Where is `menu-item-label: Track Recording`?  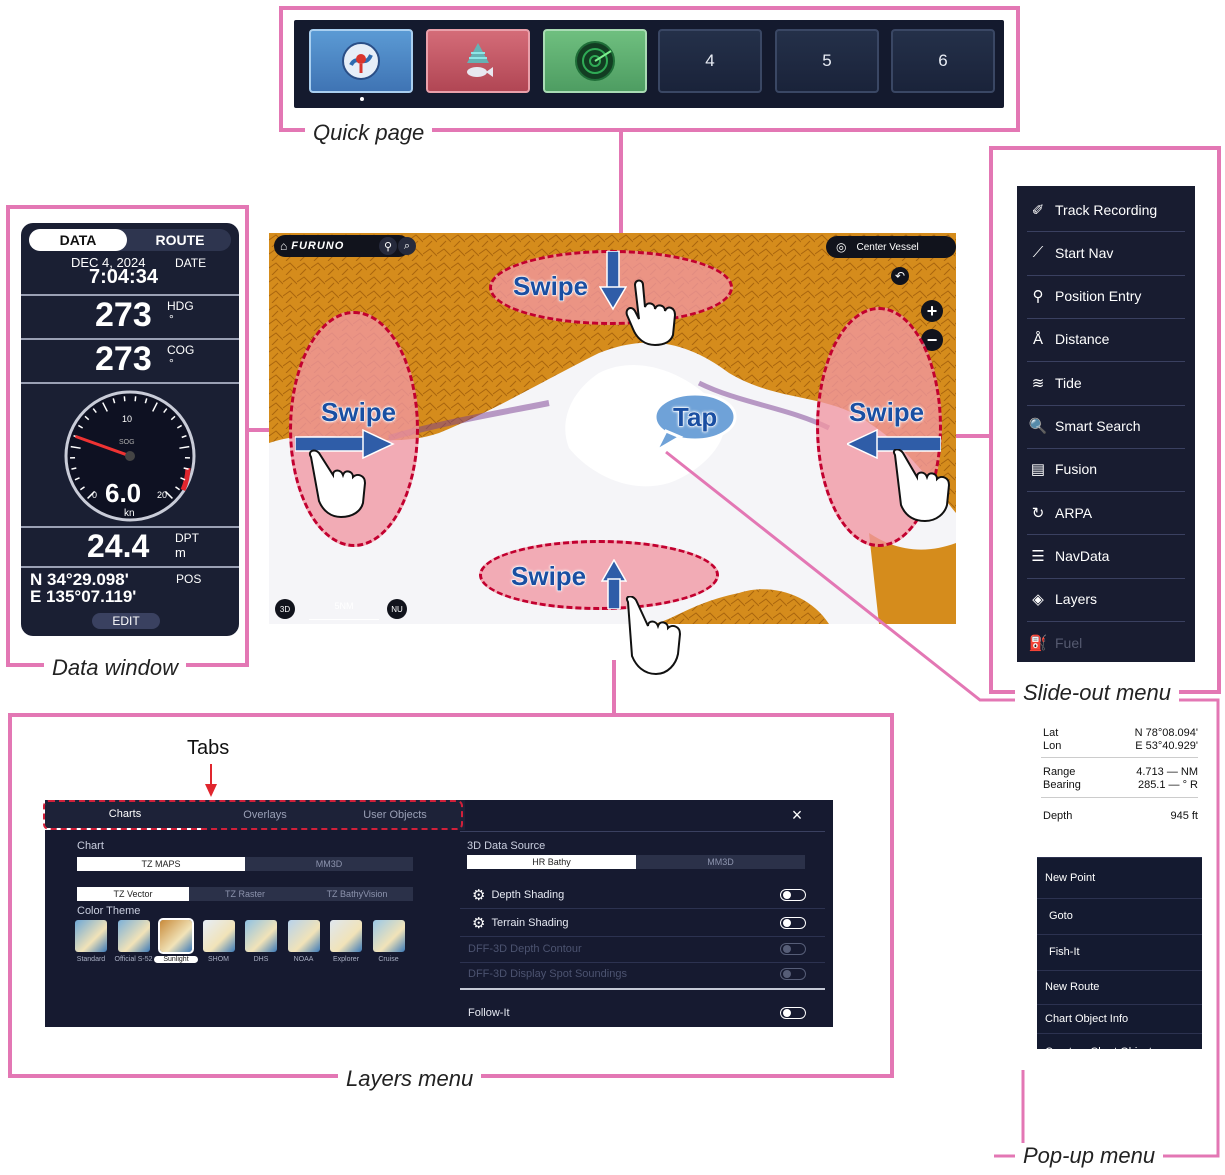 menu-item-label: Track Recording is located at coordinates (1106, 209).